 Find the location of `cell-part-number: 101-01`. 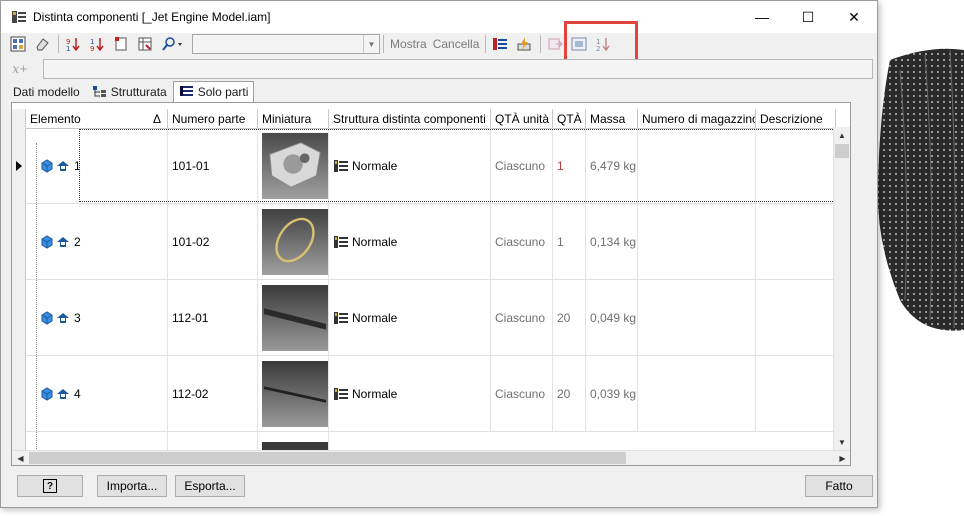

cell-part-number: 101-01 is located at coordinates (213, 166).